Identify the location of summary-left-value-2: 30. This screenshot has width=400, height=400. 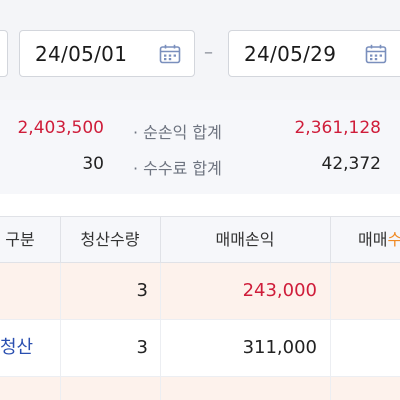
(93, 164).